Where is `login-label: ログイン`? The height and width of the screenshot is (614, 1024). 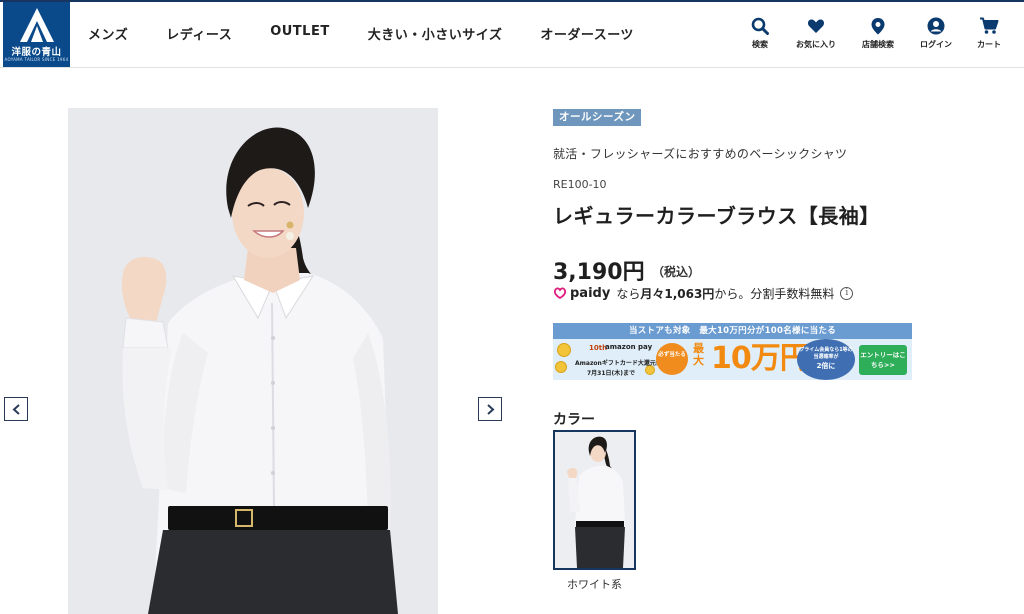
login-label: ログイン is located at coordinates (936, 44).